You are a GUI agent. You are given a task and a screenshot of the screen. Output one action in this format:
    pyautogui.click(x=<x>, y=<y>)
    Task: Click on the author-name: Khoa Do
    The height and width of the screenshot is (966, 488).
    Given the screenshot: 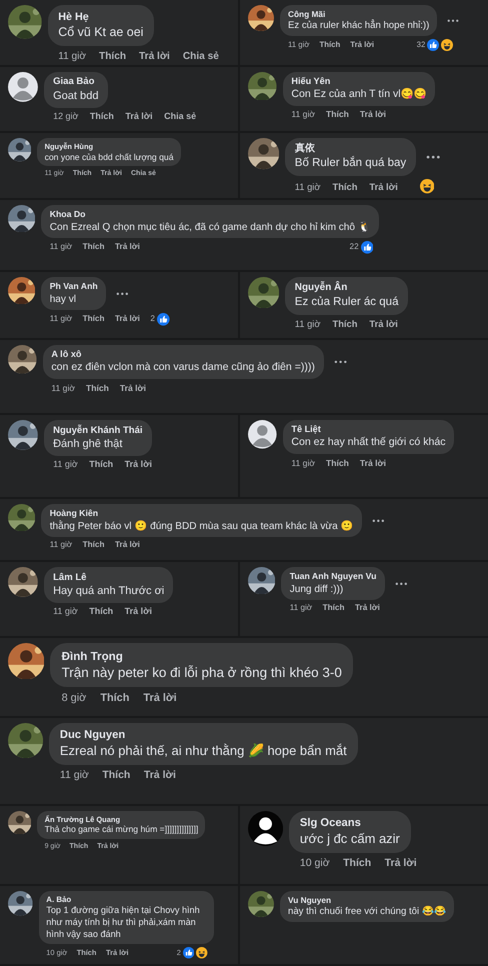 What is the action you would take?
    pyautogui.click(x=210, y=215)
    